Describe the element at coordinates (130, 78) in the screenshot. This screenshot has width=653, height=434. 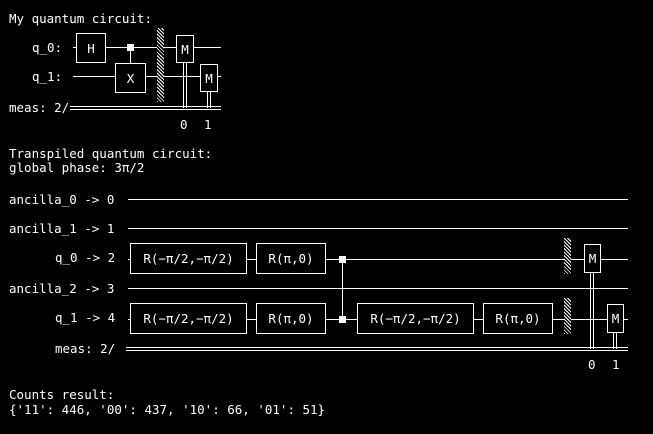
I see `x-gate: X` at that location.